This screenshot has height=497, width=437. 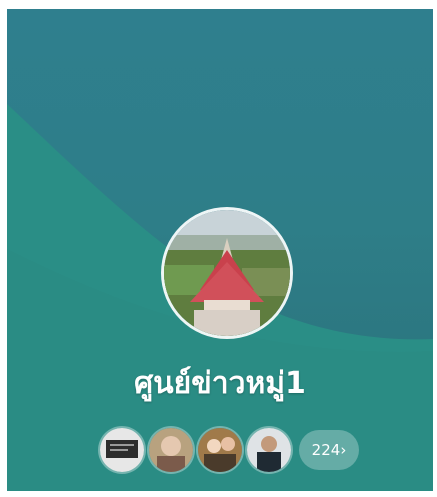 I want to click on group-name: ศูนย์ข่าวหมู่1, so click(x=220, y=383).